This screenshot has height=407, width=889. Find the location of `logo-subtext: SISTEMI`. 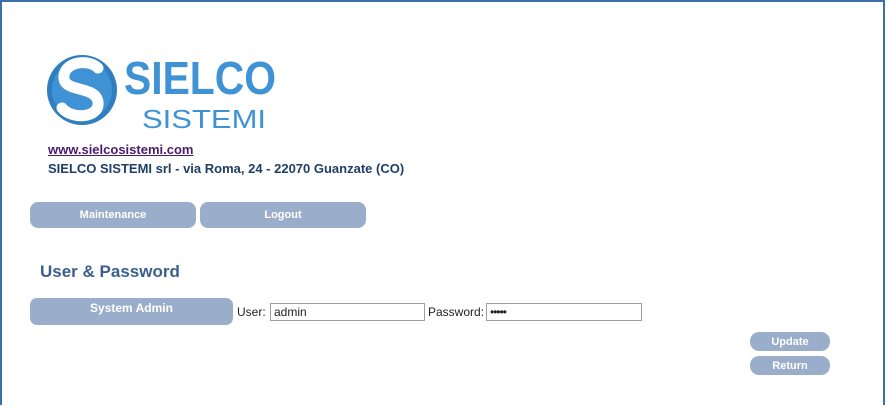

logo-subtext: SISTEMI is located at coordinates (204, 119).